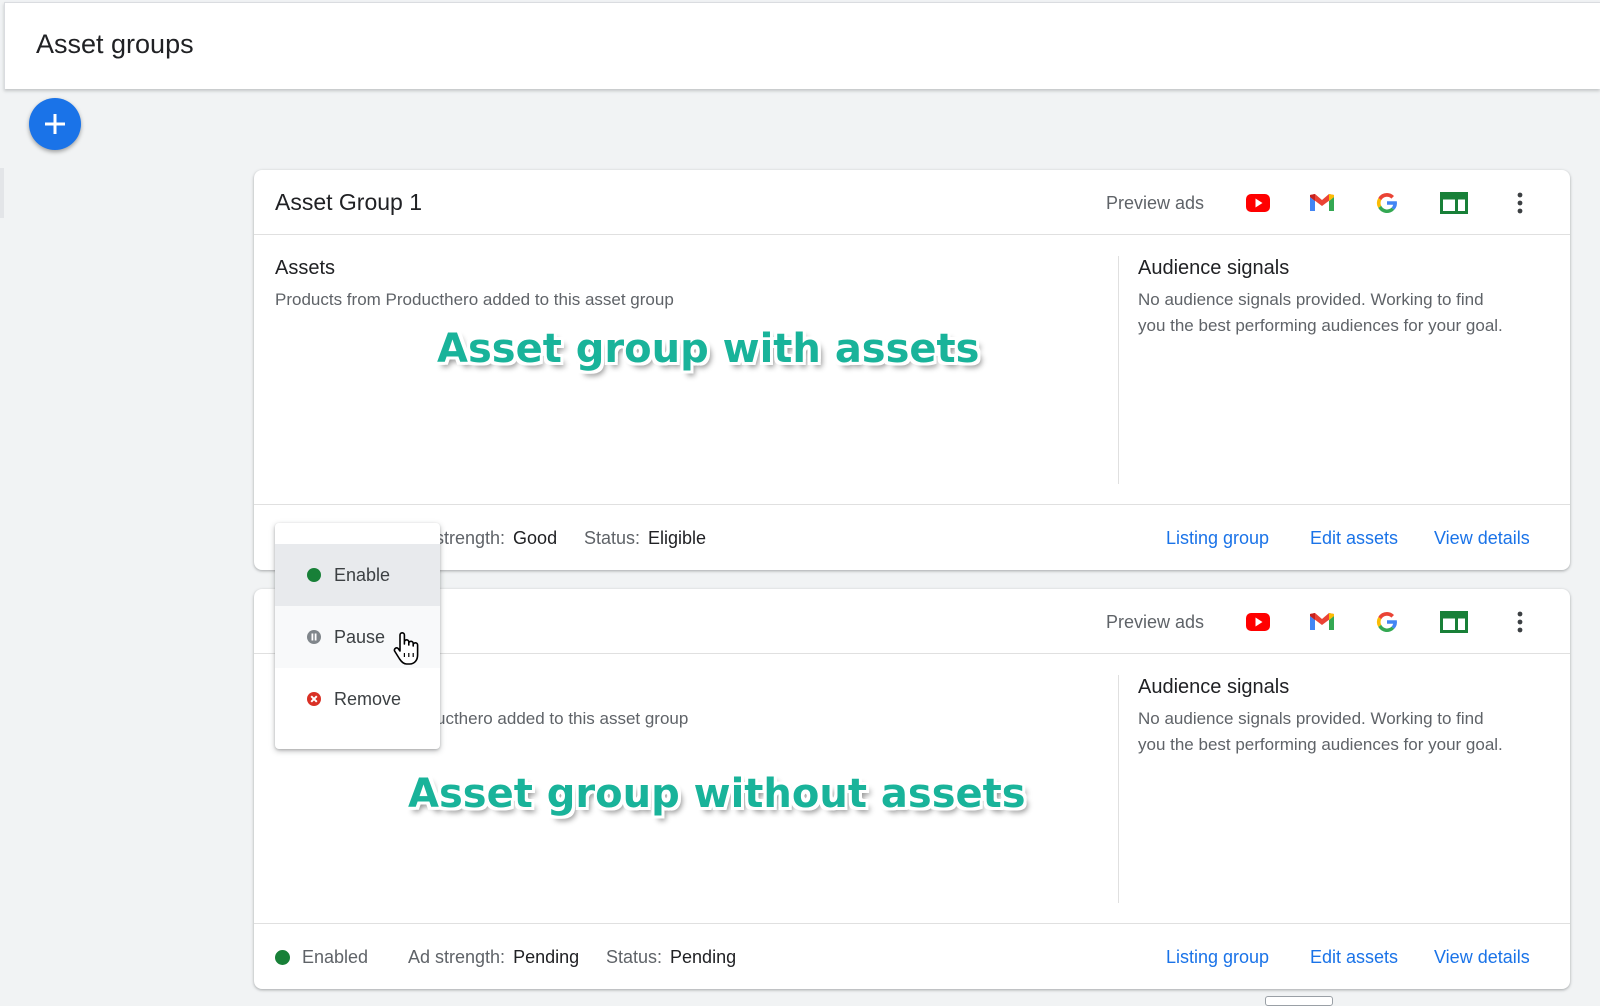  I want to click on status-value: Eligible, so click(677, 538).